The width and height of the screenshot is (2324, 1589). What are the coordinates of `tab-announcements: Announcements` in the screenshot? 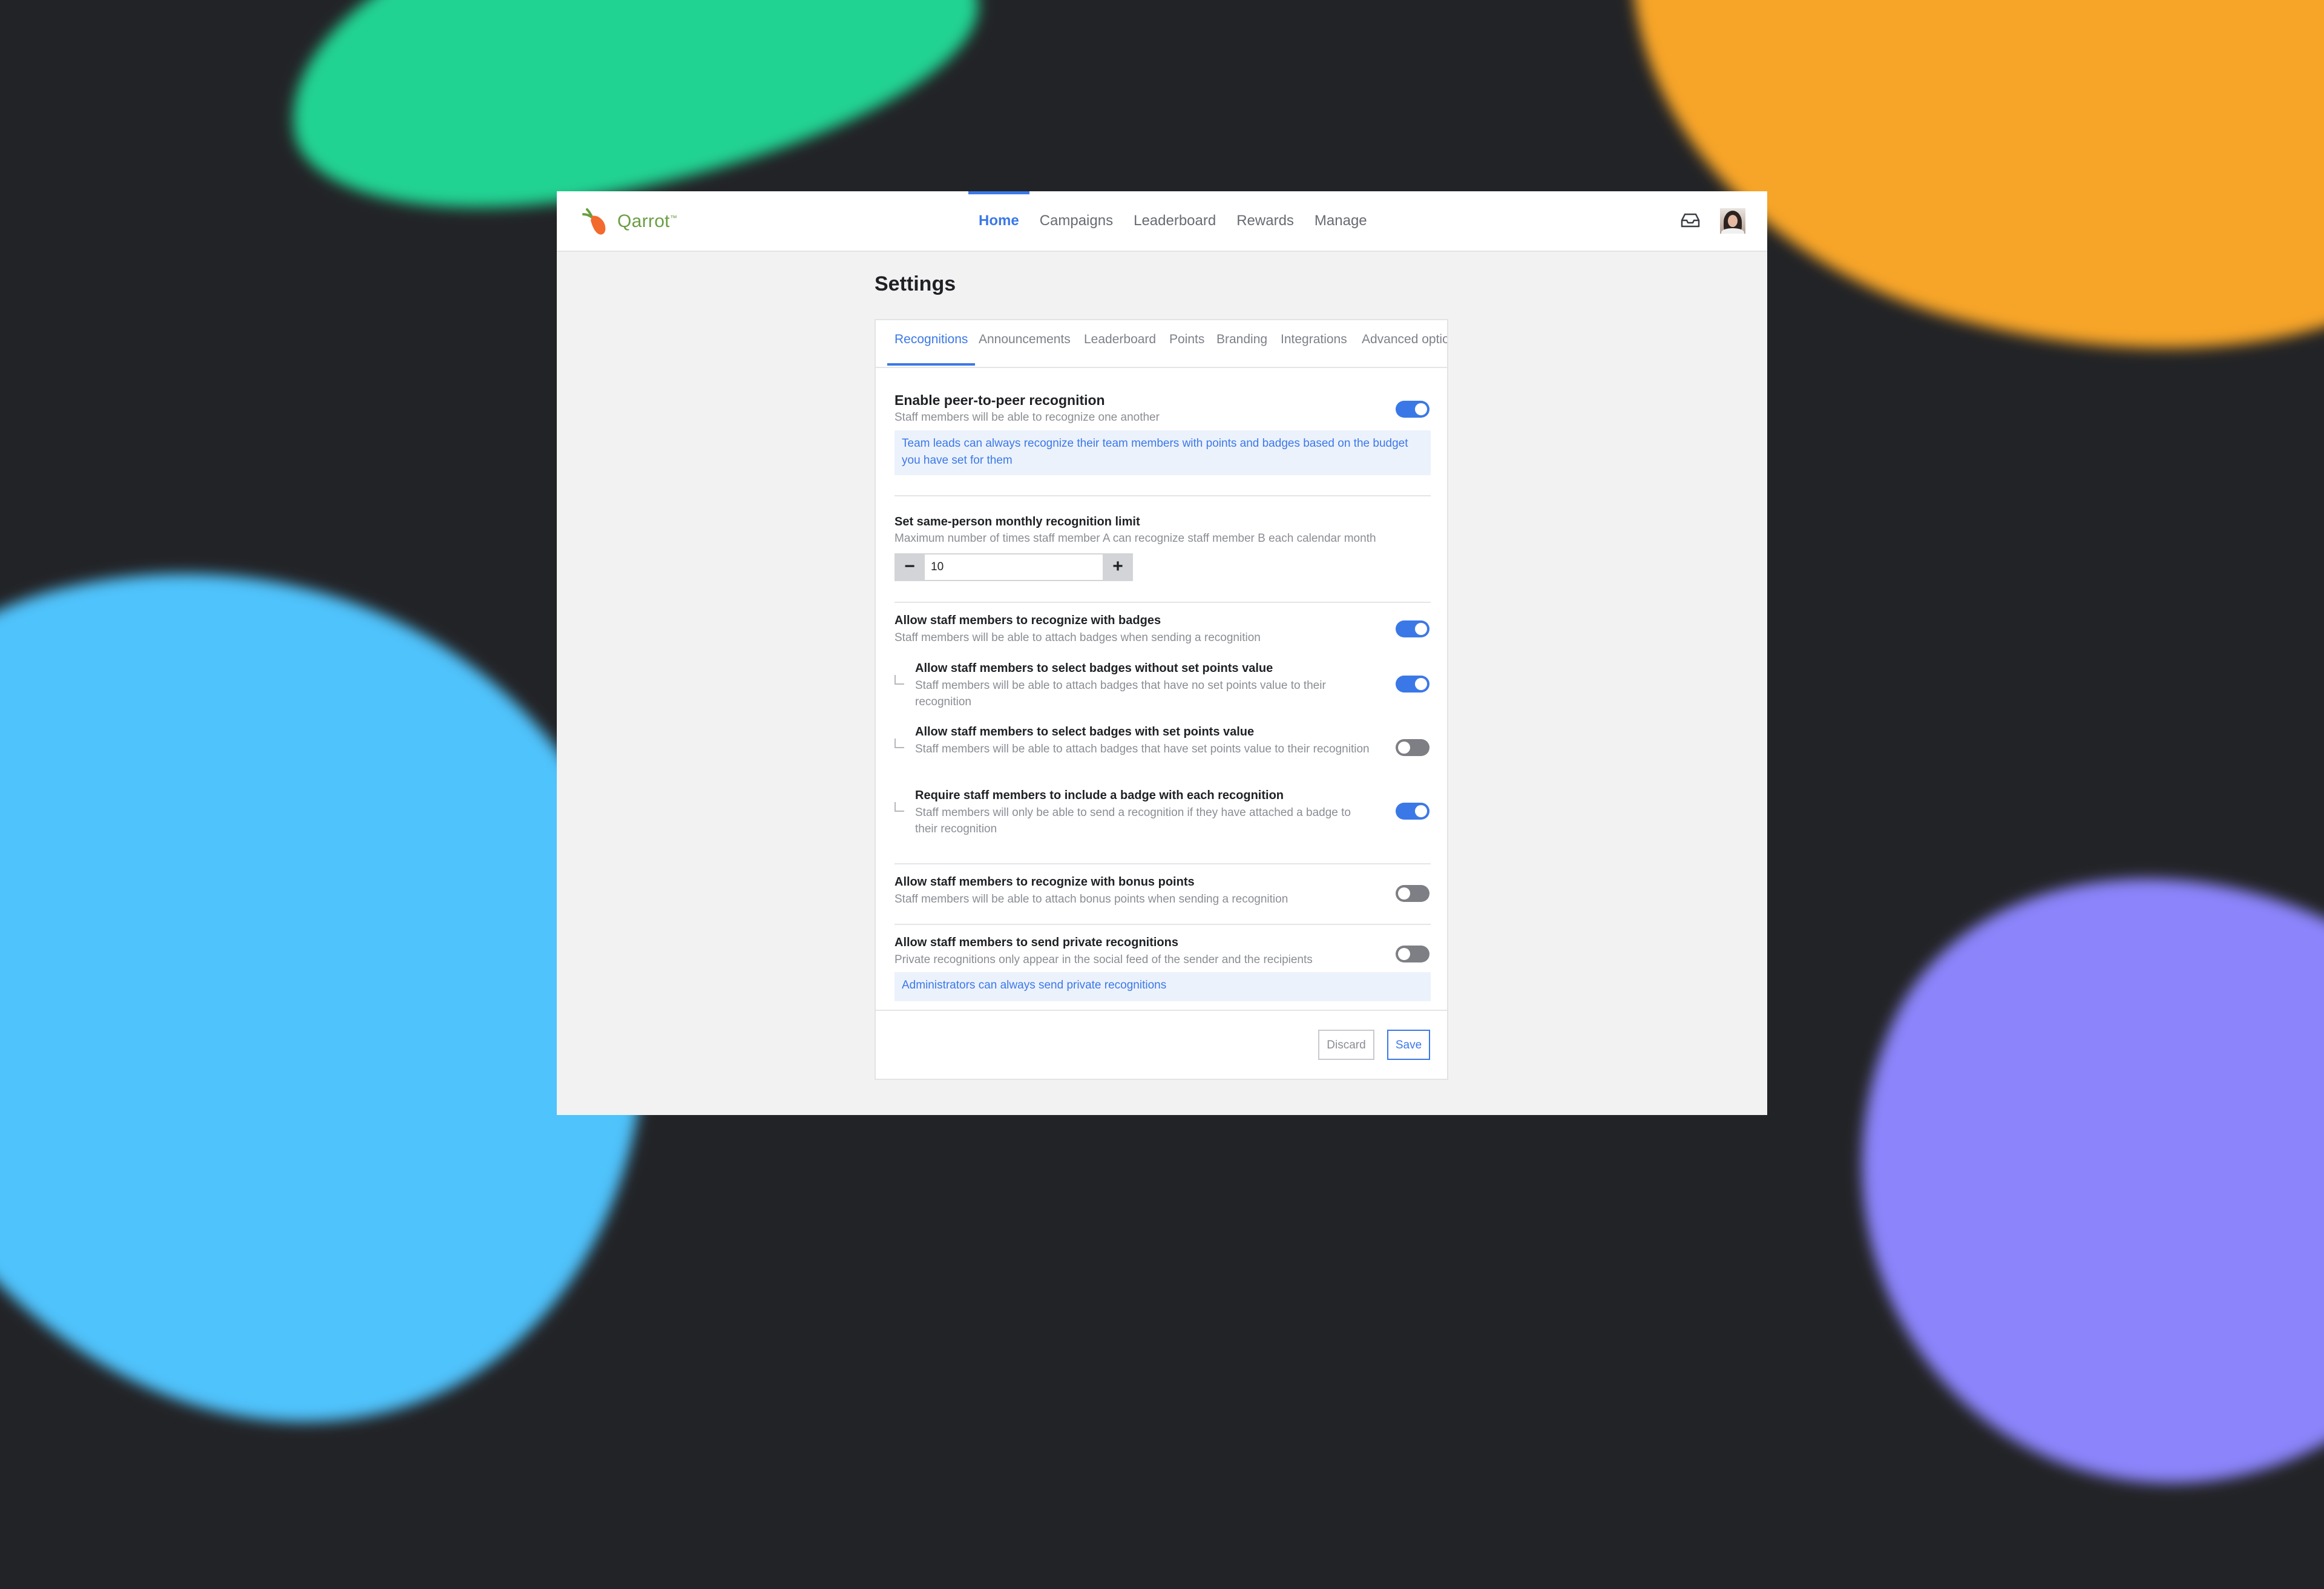 It's located at (1025, 343).